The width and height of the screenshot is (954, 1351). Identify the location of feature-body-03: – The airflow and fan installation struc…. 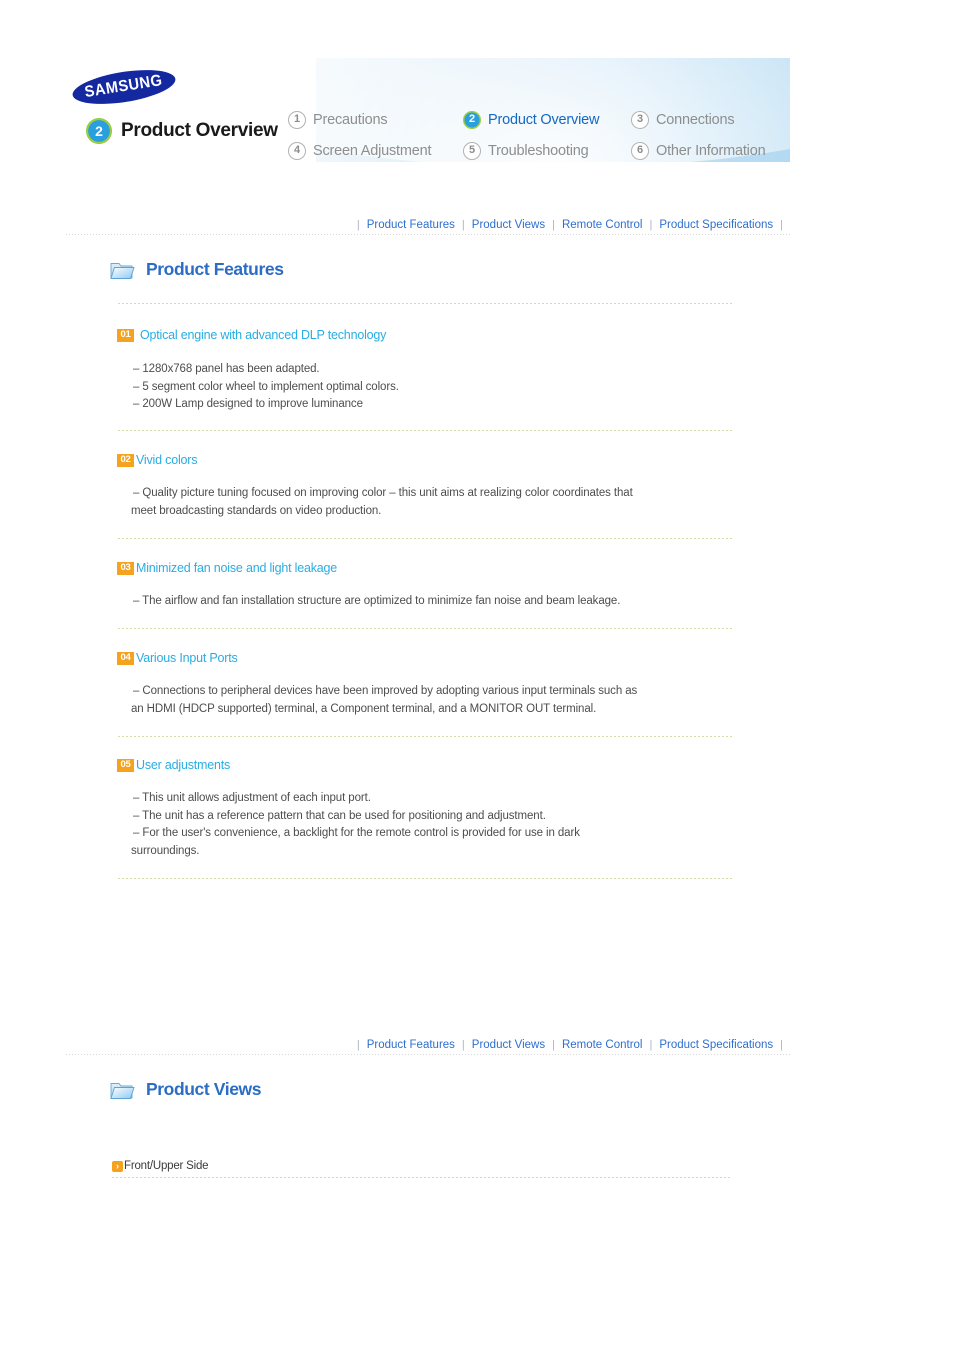
(376, 602).